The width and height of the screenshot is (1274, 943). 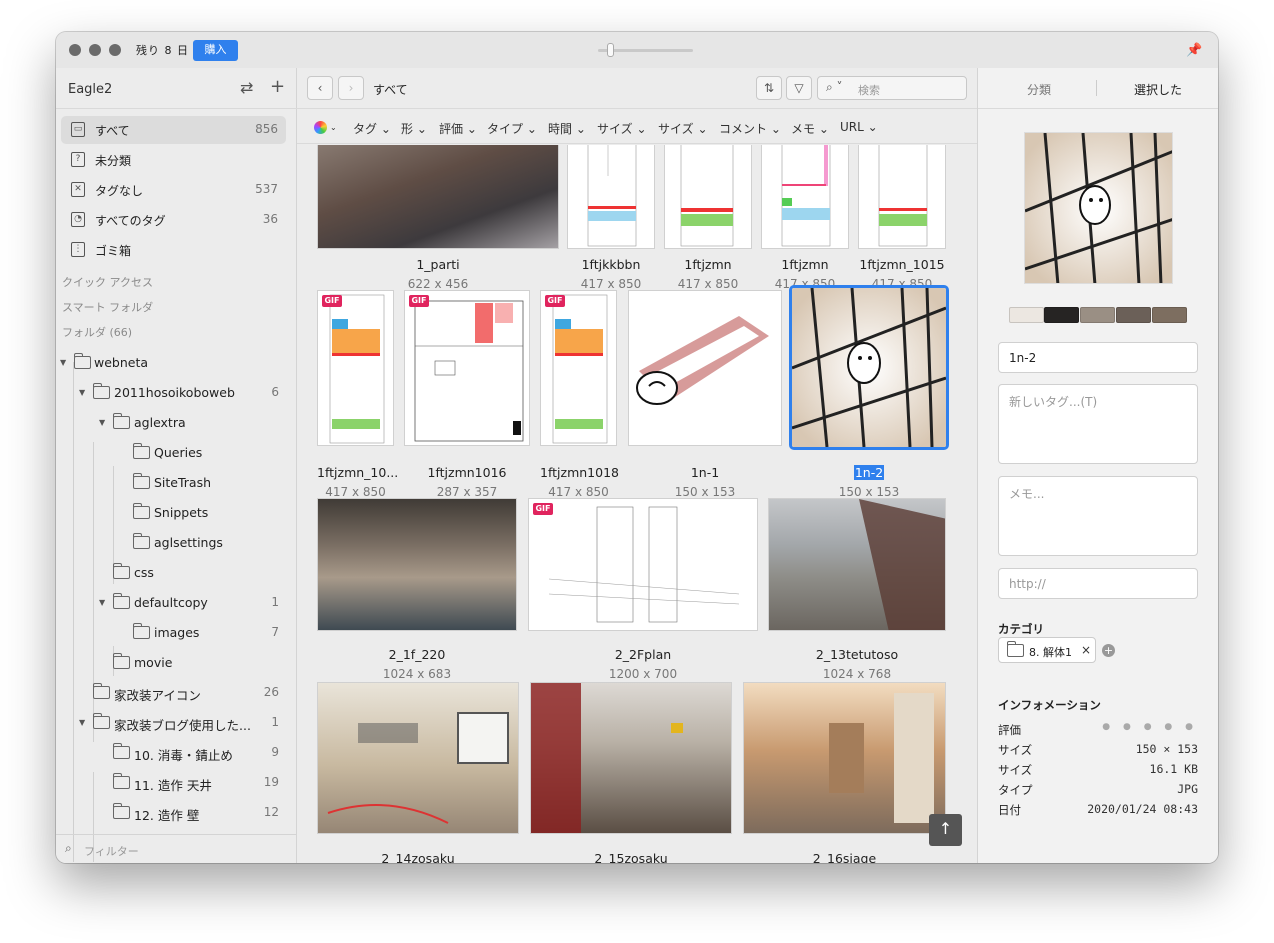 I want to click on folder-house-icons: 家改装アイコン 26, so click(x=177, y=694).